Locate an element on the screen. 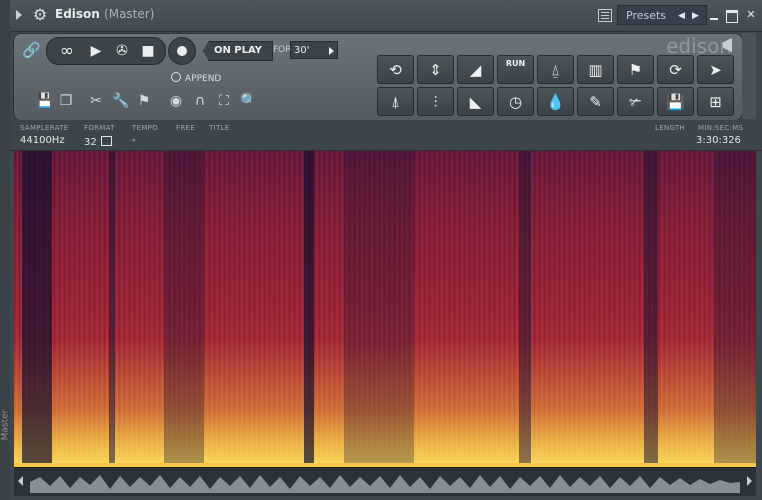  presets-selector: Presets ◀ ▶ is located at coordinates (662, 15).